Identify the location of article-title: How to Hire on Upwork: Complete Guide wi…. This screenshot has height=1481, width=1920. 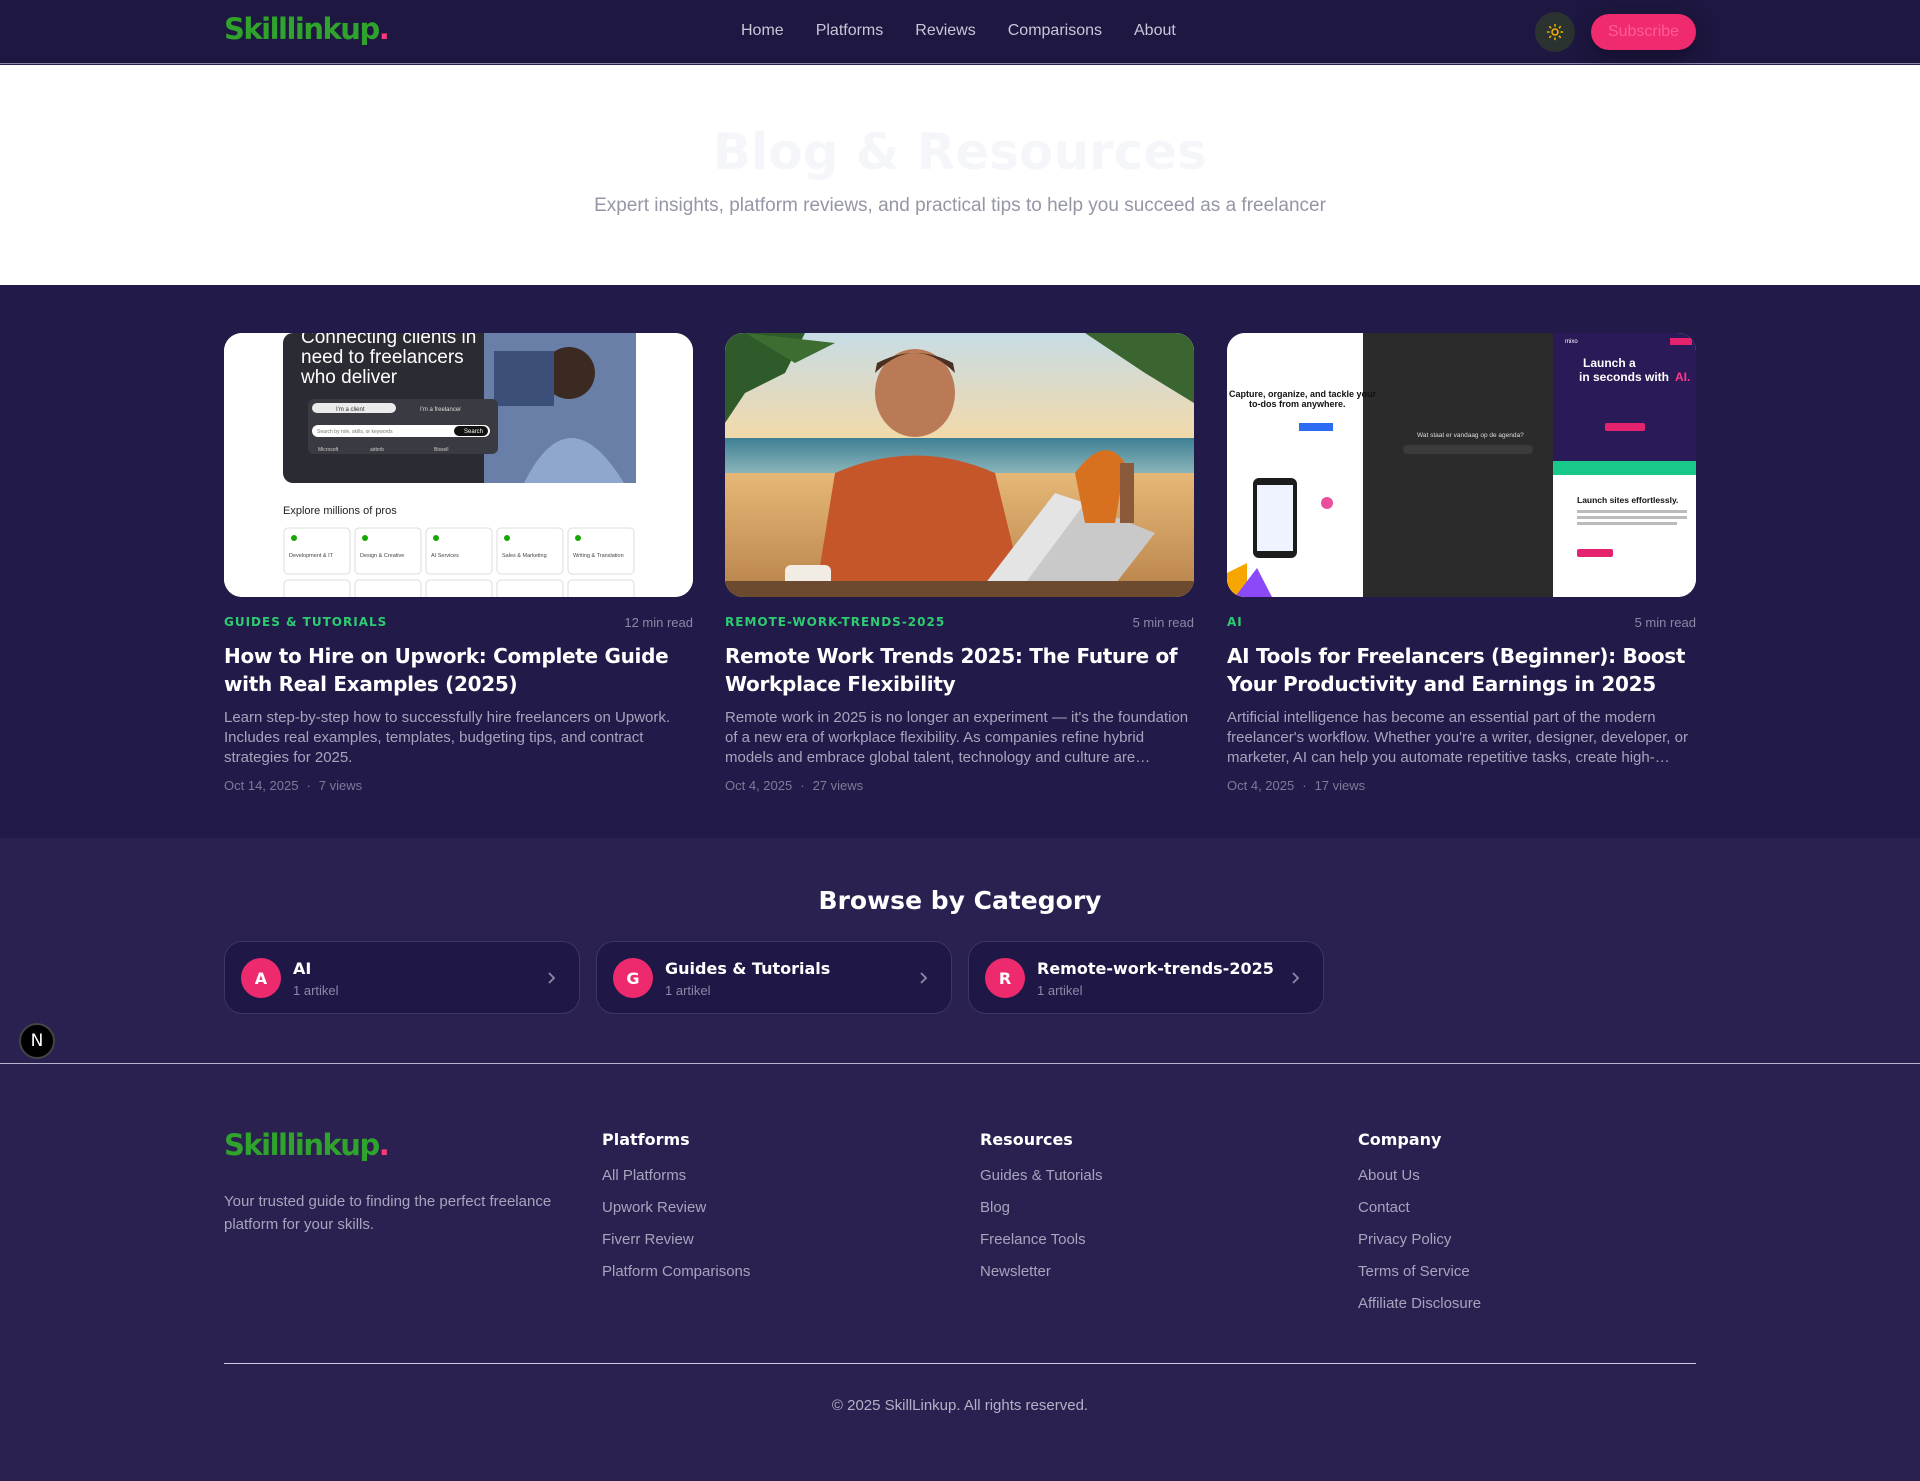
(458, 670).